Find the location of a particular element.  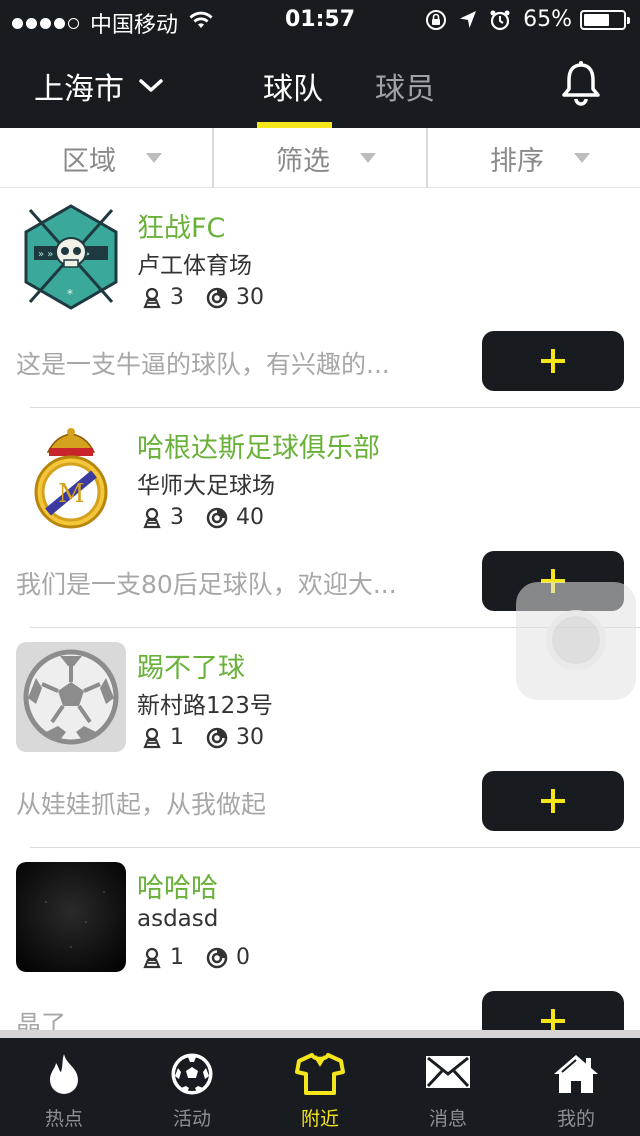

flame-icon is located at coordinates (64, 1074).